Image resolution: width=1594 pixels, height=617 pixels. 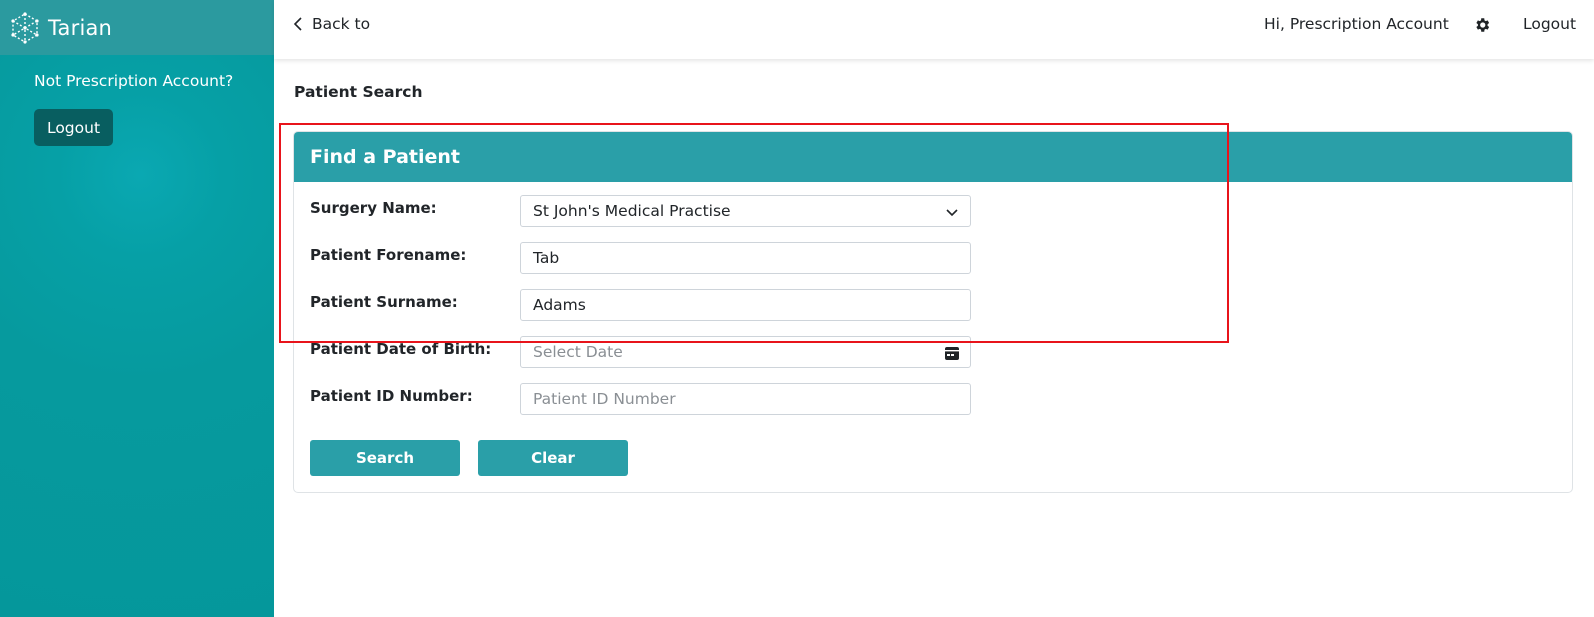 What do you see at coordinates (384, 302) in the screenshot?
I see `surname-label: Patient Surname:` at bounding box center [384, 302].